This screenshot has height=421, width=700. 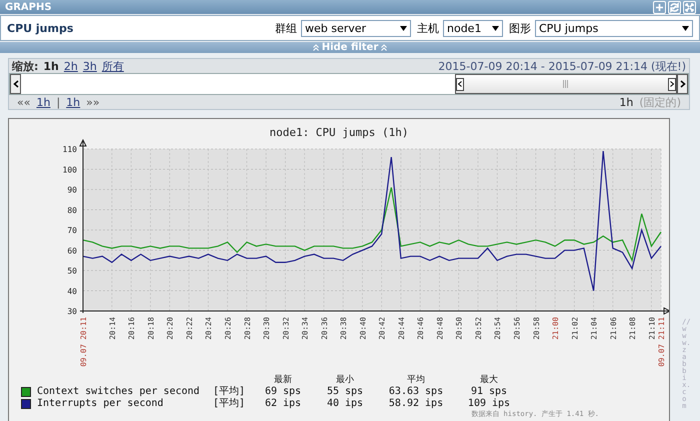 I want to click on step-back-link: 1h, so click(x=43, y=102).